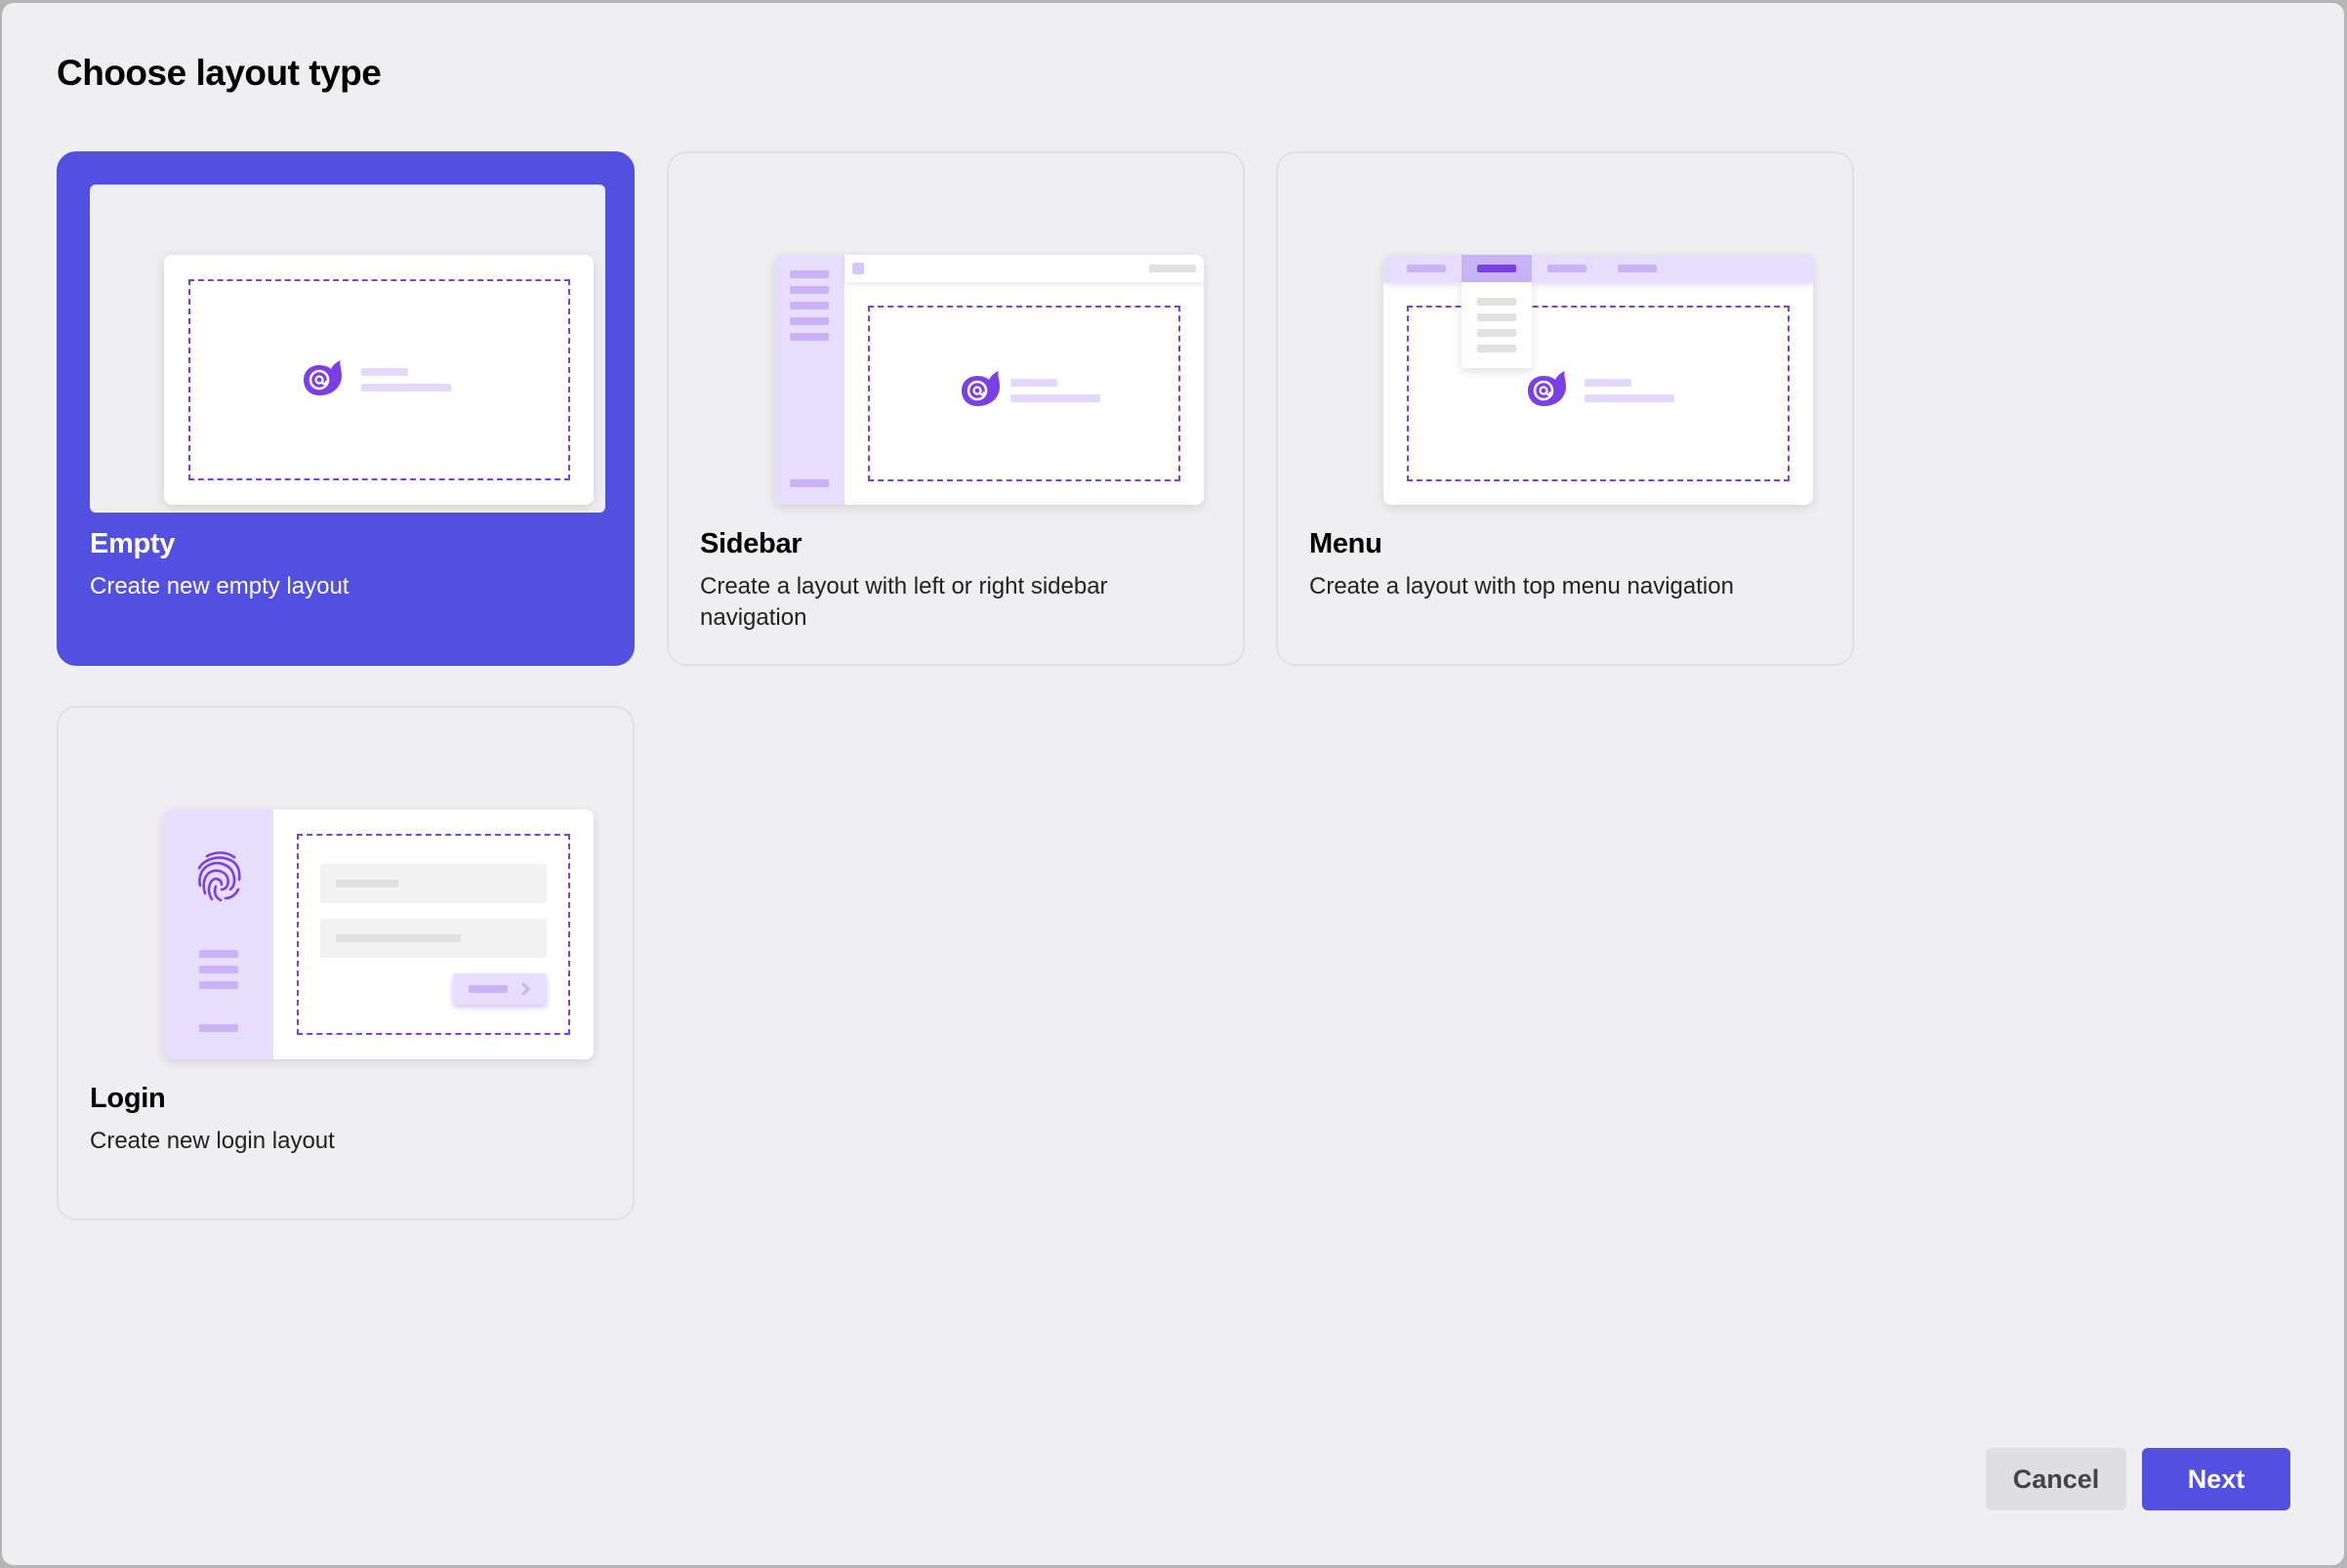 This screenshot has height=1568, width=2347. I want to click on cancel-button: Cancel, so click(2056, 1479).